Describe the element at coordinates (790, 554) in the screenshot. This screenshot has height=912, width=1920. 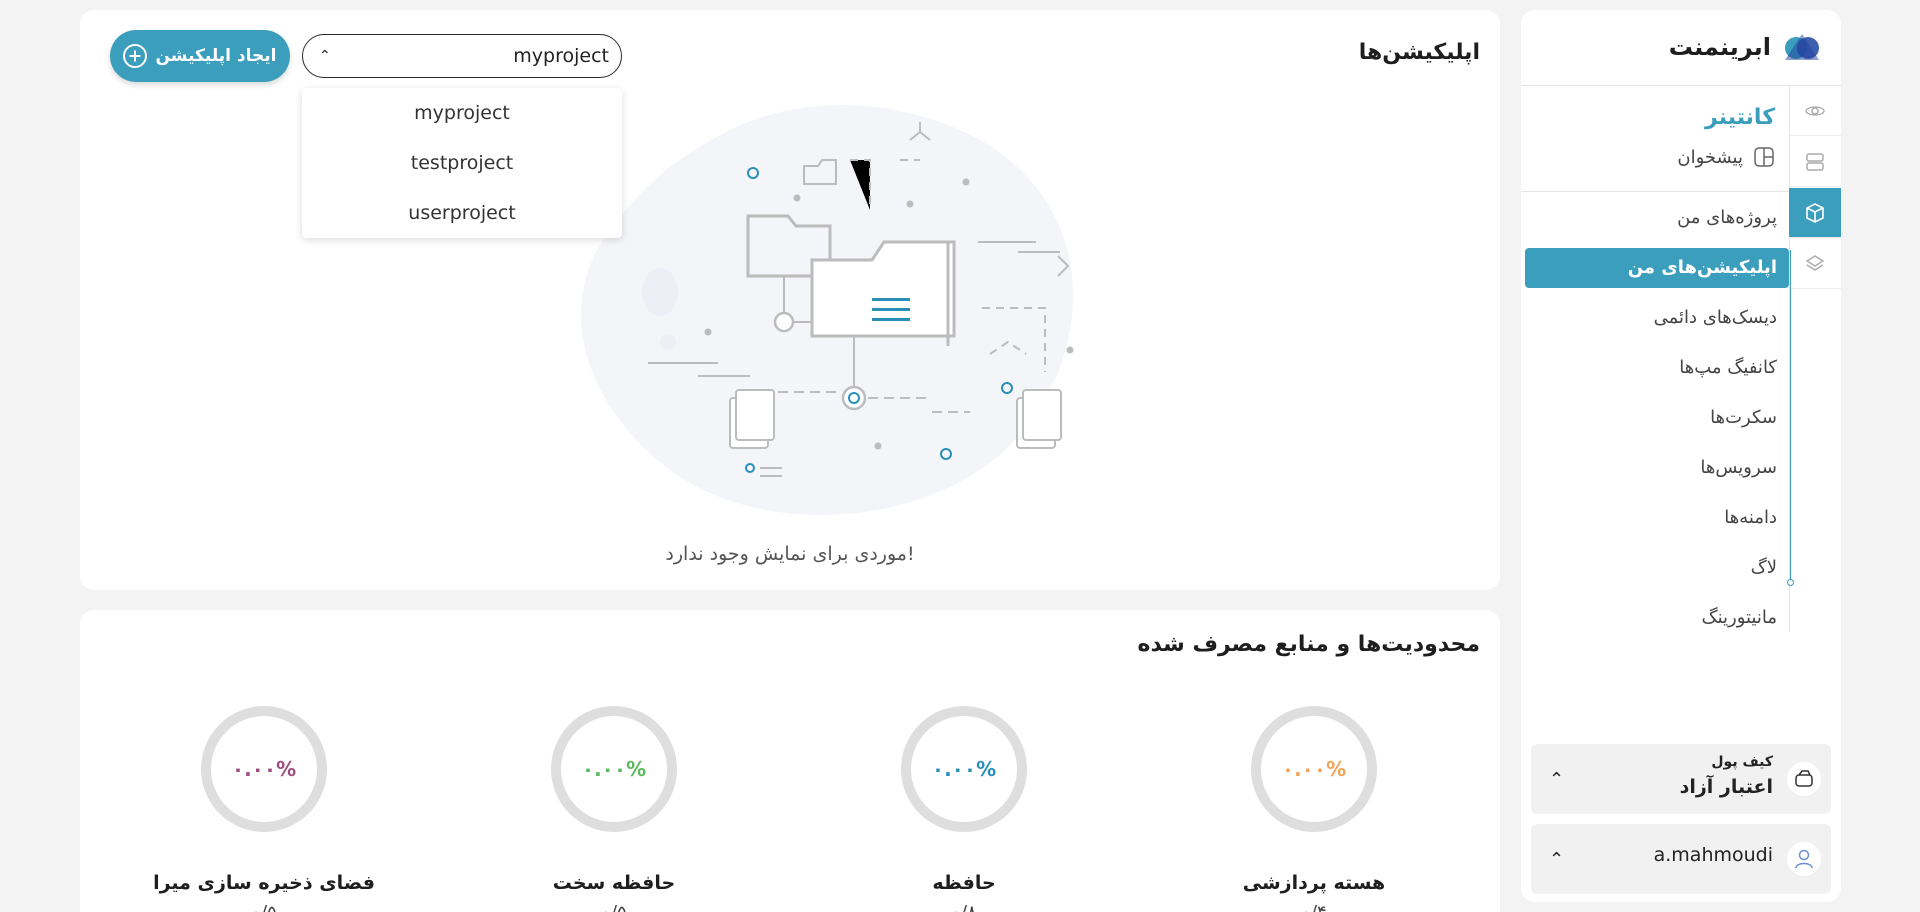
I see `empty-state-message: موردی برای نمایش وجود ندارد!` at that location.